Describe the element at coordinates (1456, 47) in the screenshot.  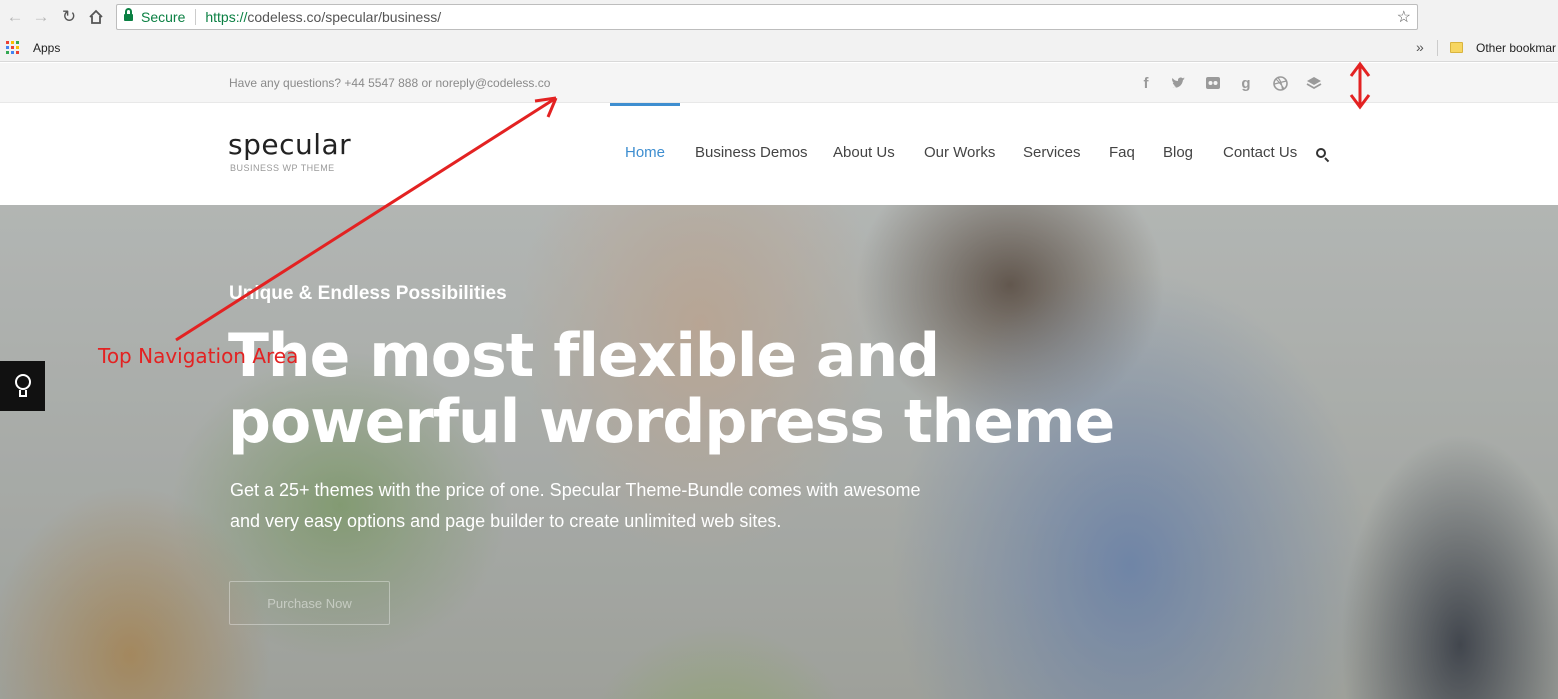
I see `folder-icon` at that location.